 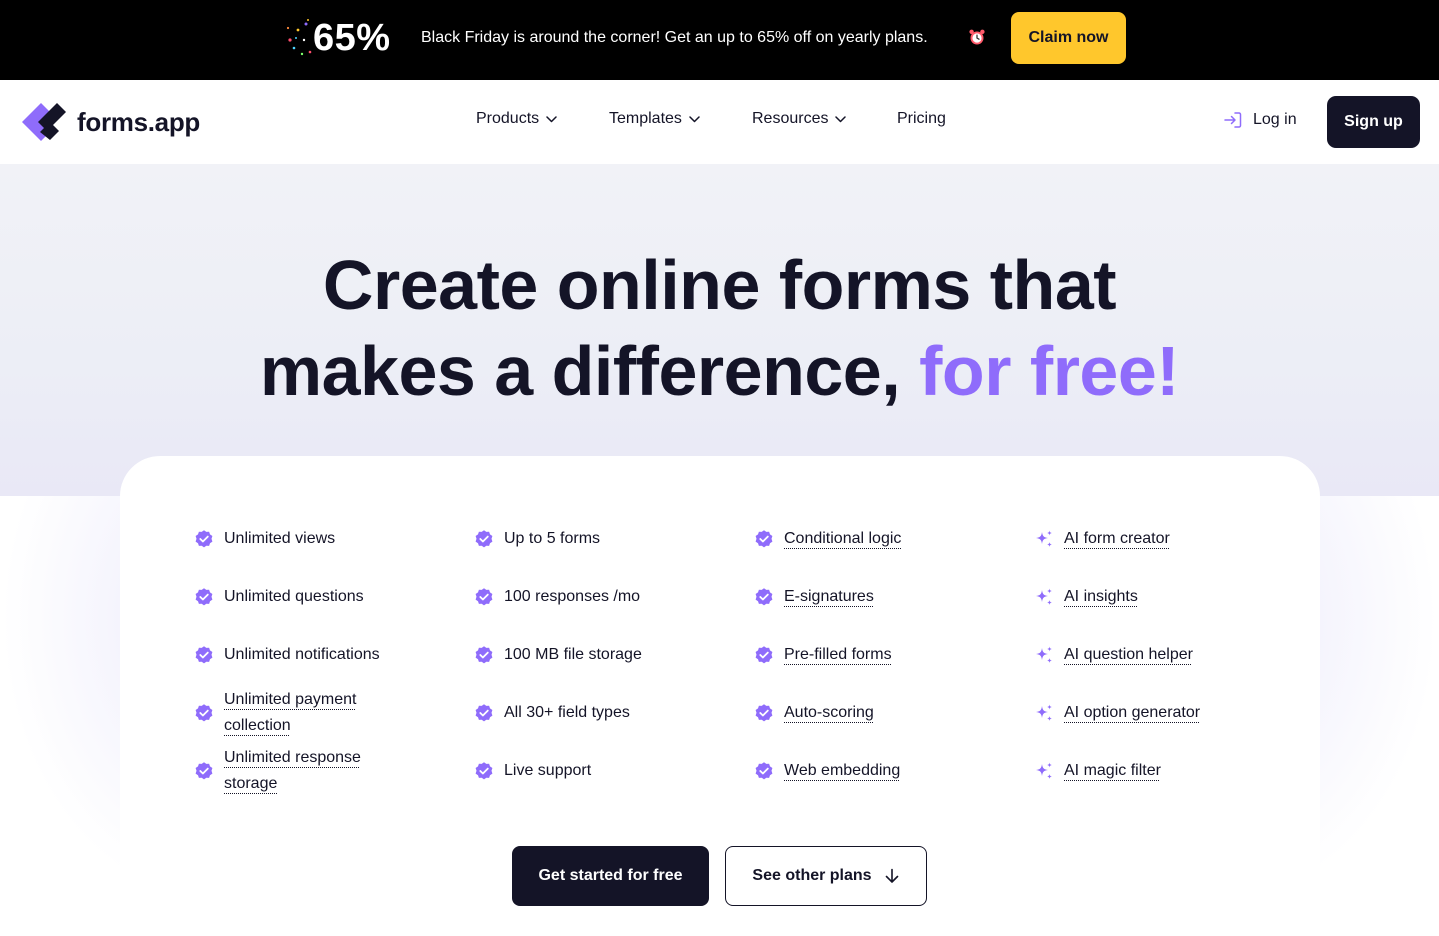 I want to click on feature-item: AI magic filter, so click(x=1097, y=771).